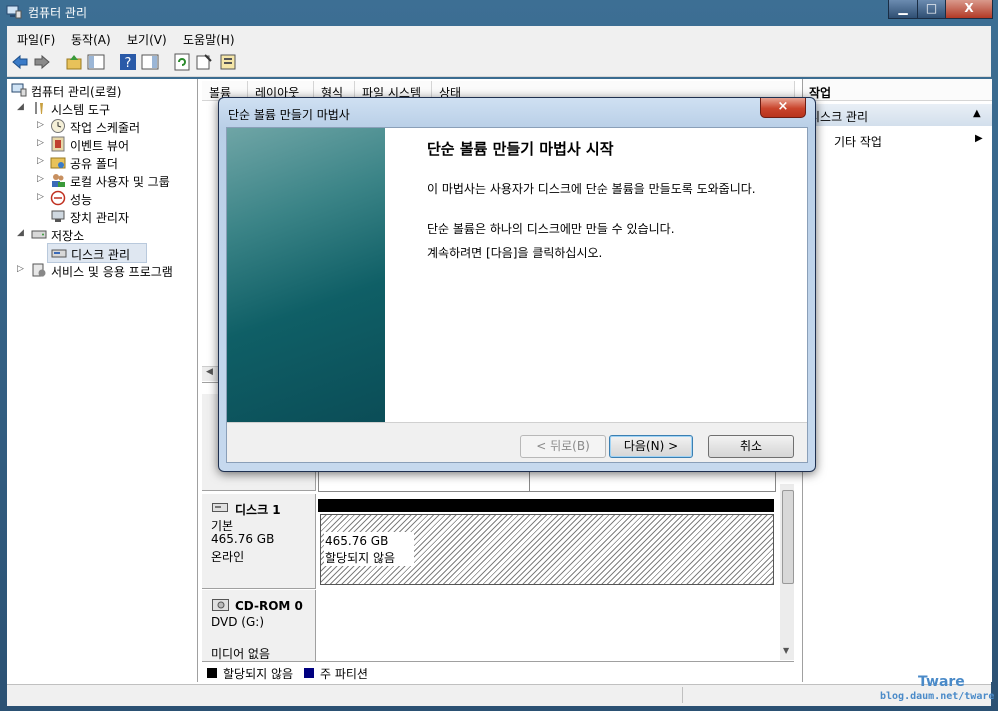 The width and height of the screenshot is (998, 711). Describe the element at coordinates (344, 674) in the screenshot. I see `legend-primary-label: 주 파티션` at that location.